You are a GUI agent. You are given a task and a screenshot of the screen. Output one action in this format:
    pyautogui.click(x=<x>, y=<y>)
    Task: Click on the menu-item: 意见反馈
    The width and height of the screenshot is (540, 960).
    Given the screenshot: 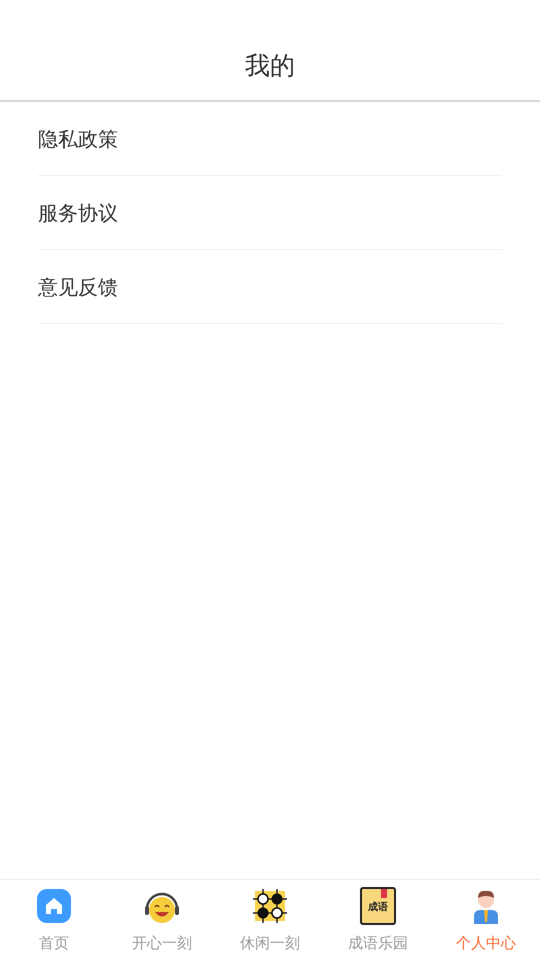 What is the action you would take?
    pyautogui.click(x=270, y=287)
    